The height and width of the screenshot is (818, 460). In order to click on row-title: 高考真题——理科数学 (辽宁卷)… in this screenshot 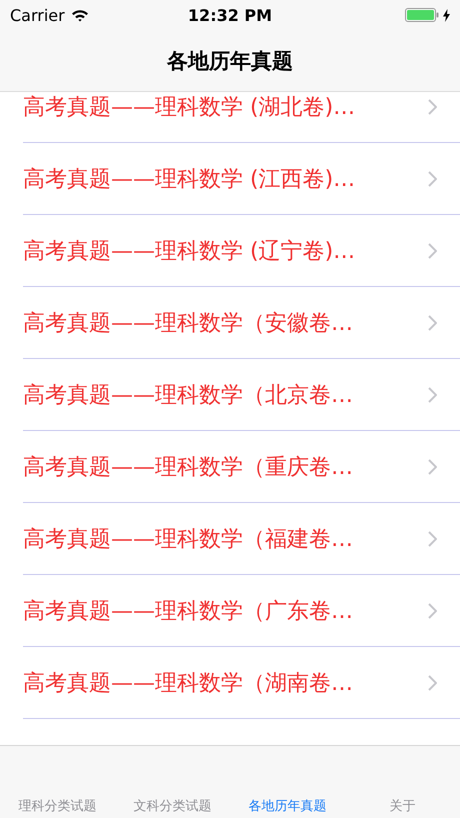, I will do `click(189, 252)`.